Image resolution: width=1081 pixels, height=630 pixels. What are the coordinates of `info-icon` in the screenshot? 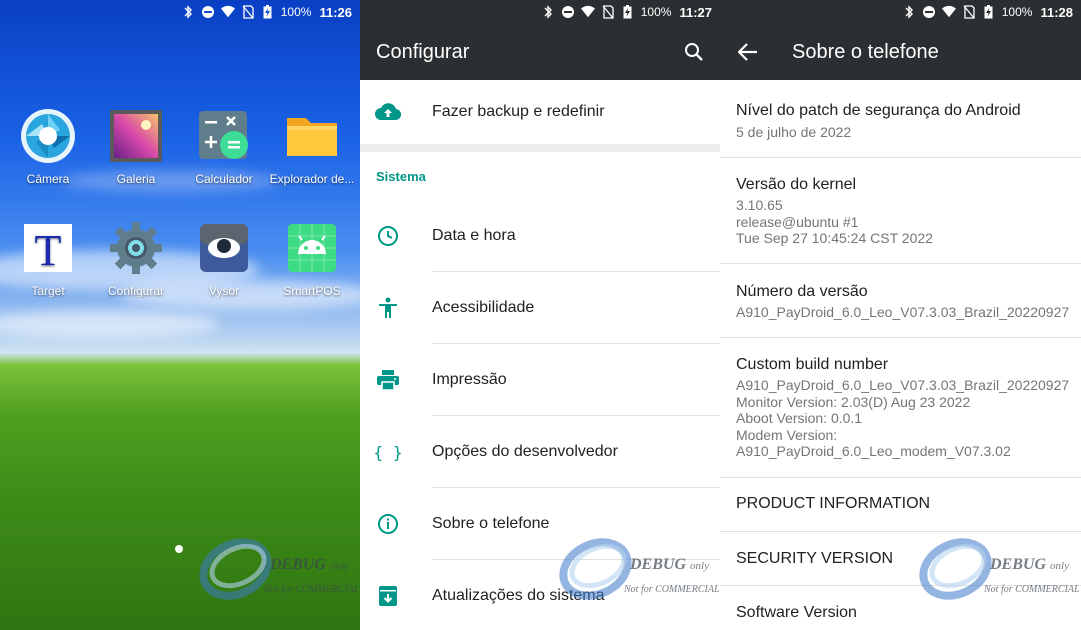 It's located at (388, 524).